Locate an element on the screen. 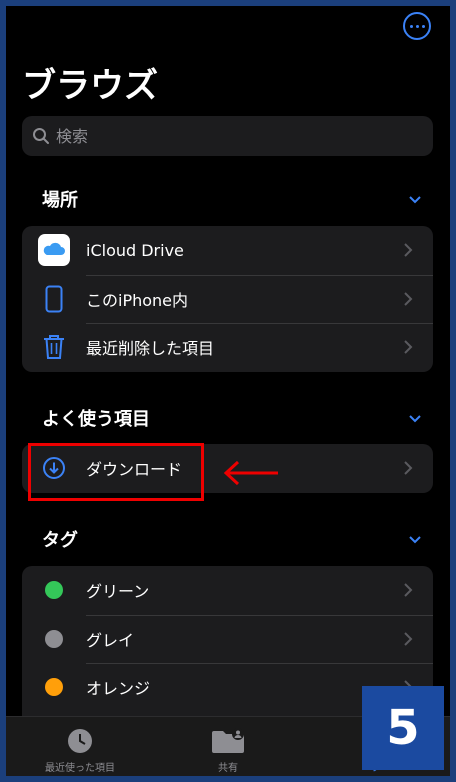 This screenshot has height=782, width=456. list-item-label: グリーン is located at coordinates (118, 592).